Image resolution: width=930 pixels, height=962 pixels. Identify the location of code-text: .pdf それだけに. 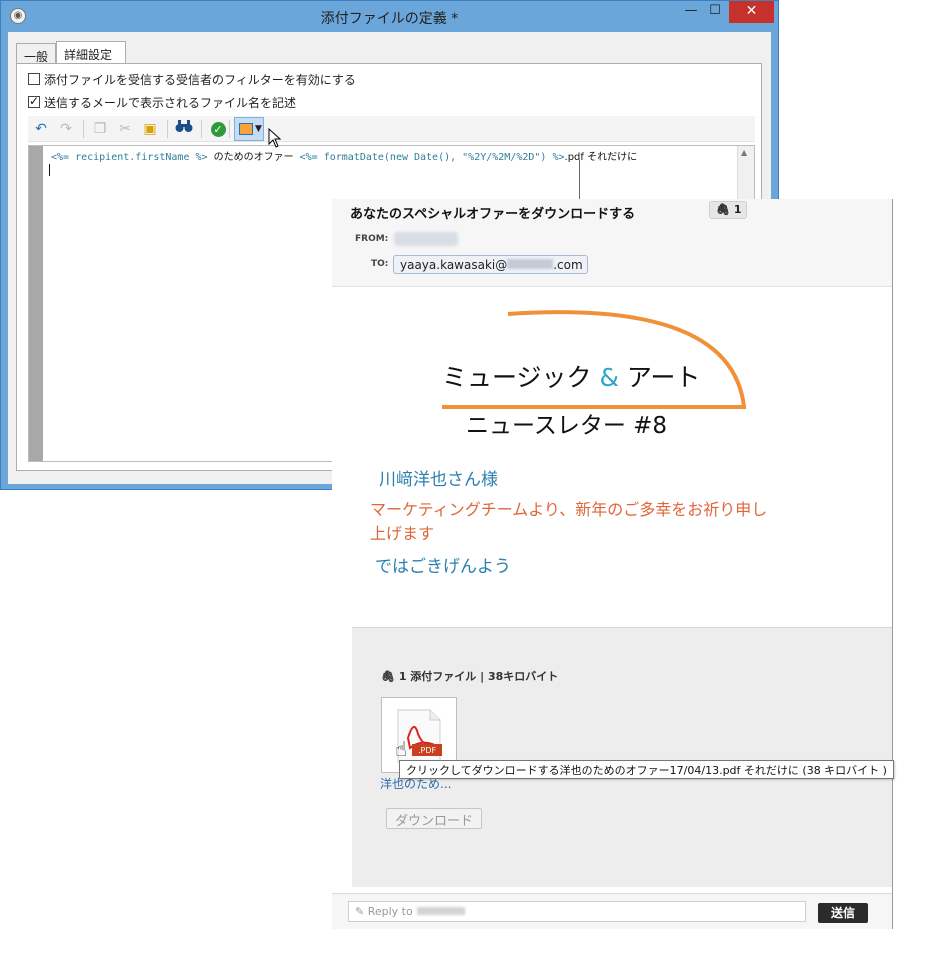
(601, 157).